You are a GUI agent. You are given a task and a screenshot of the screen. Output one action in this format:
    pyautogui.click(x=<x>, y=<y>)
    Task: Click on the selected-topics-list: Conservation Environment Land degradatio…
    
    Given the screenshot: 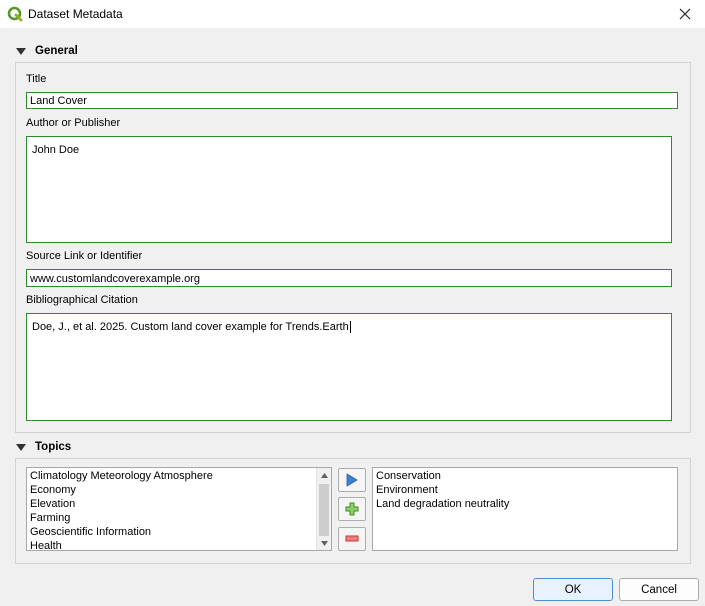 What is the action you would take?
    pyautogui.click(x=525, y=509)
    